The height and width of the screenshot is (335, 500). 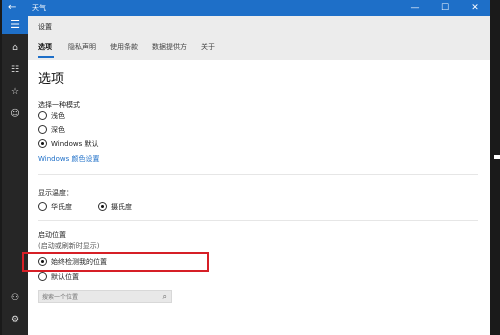 What do you see at coordinates (45, 47) in the screenshot?
I see `tab-options: 选项` at bounding box center [45, 47].